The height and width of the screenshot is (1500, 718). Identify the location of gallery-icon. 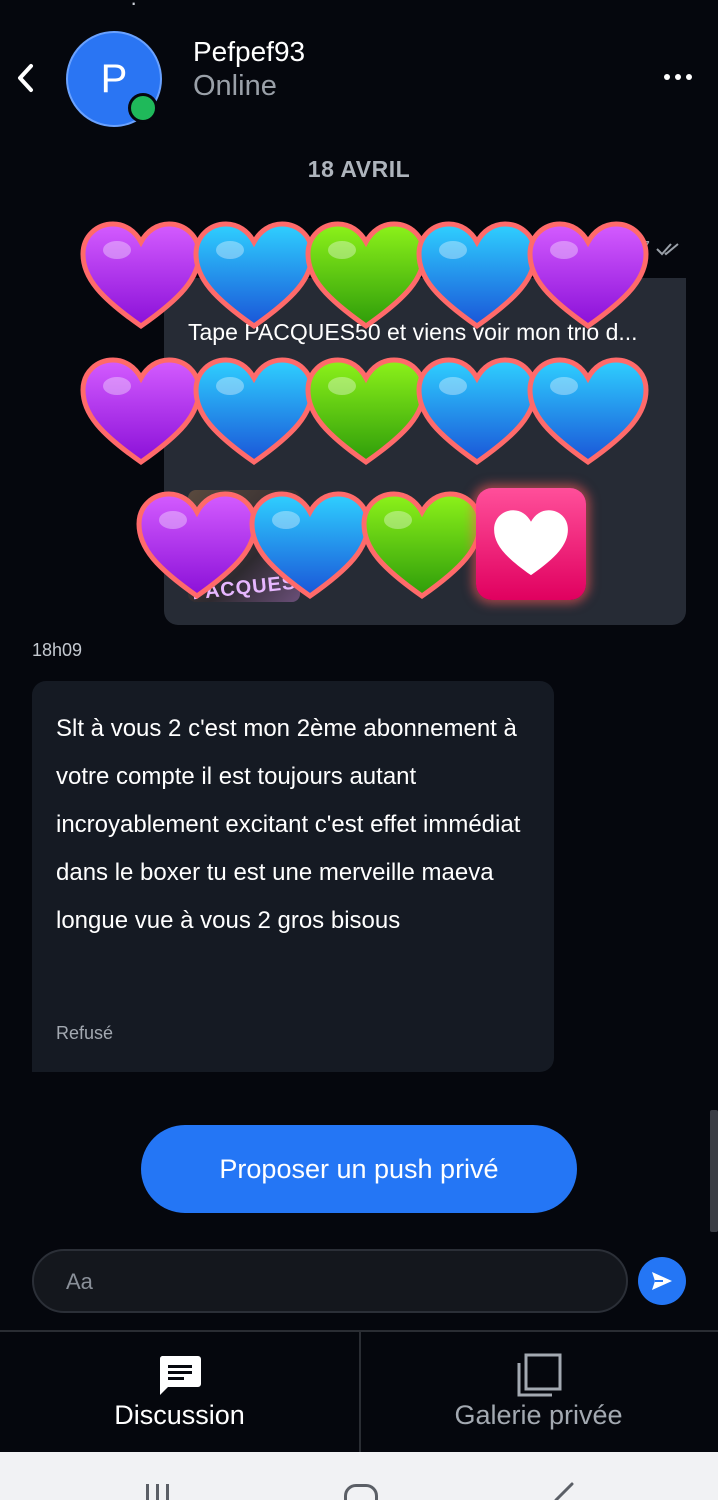
(538, 1375).